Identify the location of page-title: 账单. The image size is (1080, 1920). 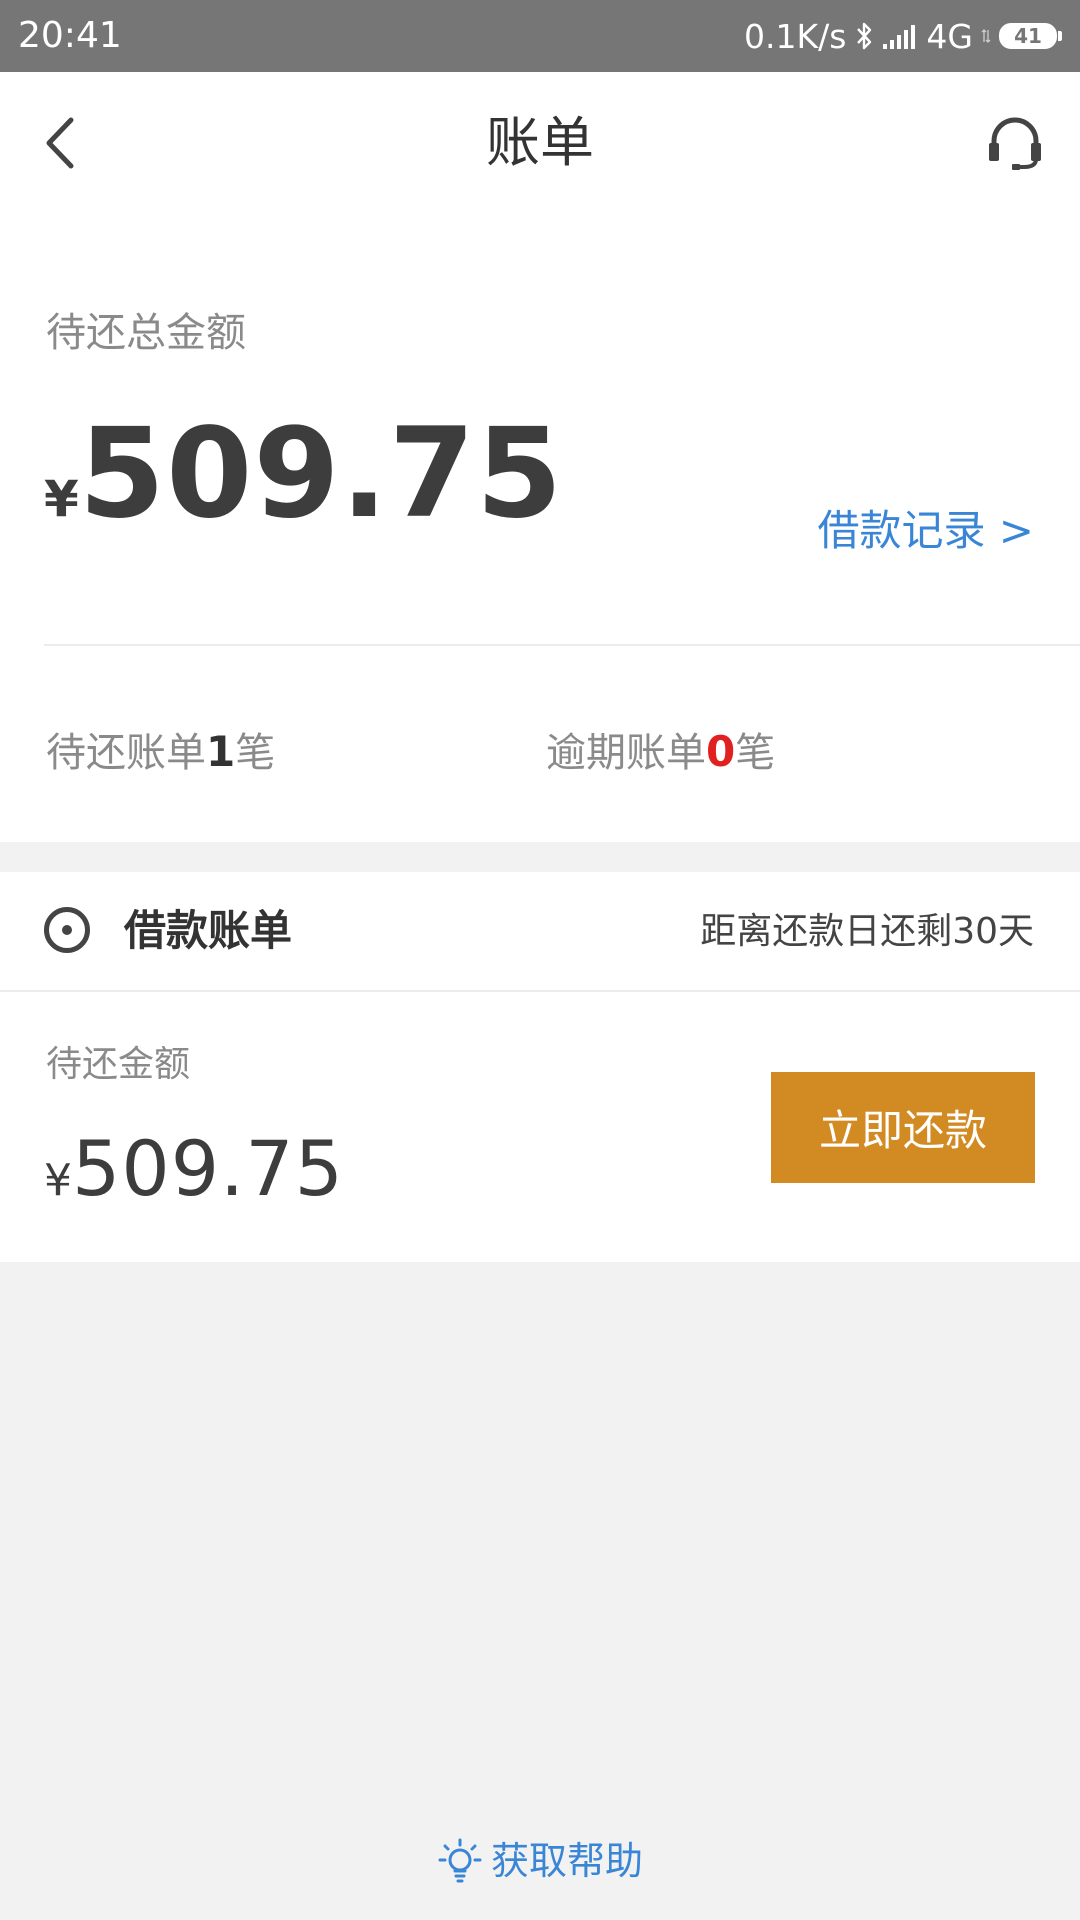
(540, 142).